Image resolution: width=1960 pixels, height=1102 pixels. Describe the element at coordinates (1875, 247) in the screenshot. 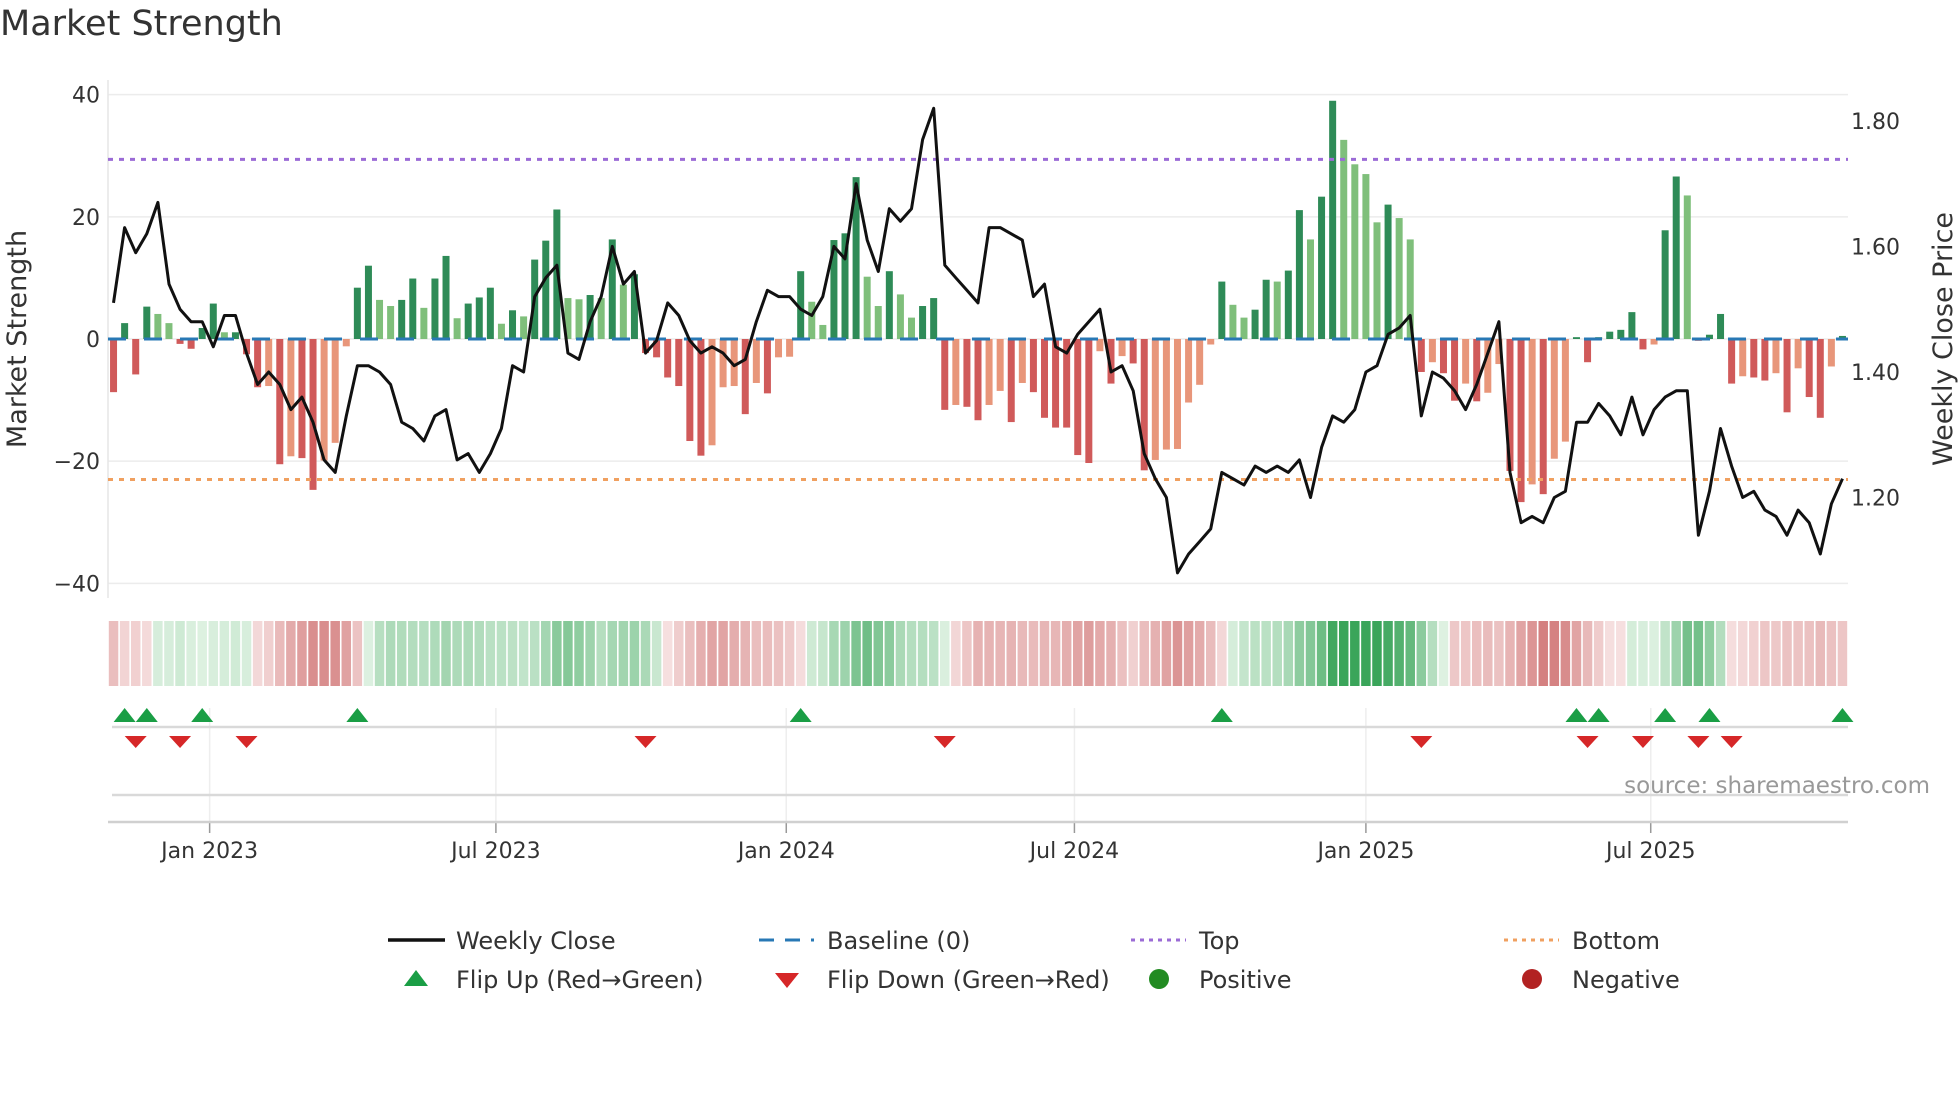

I see `y2-tick-label: 1.60` at that location.